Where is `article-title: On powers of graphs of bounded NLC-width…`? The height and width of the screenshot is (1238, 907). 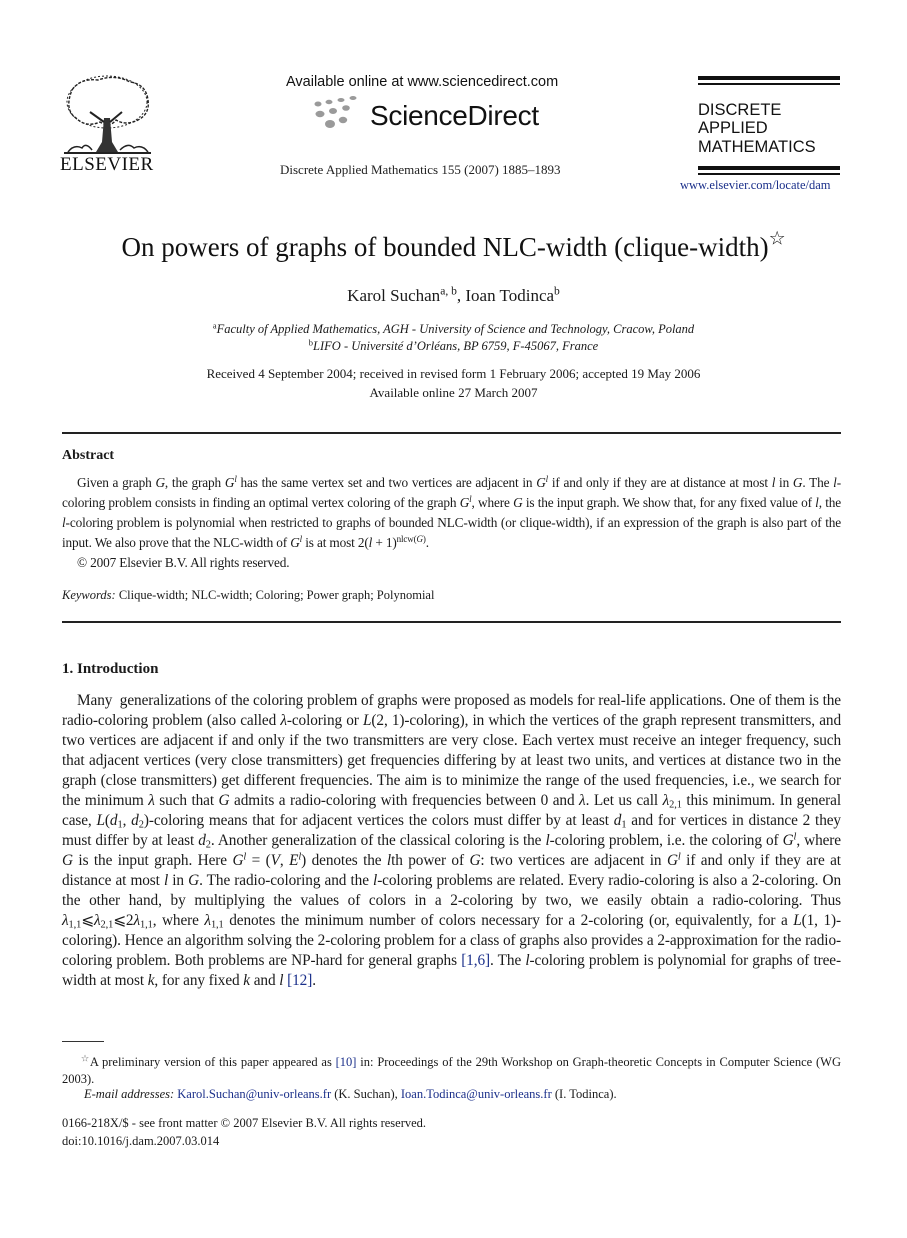
article-title: On powers of graphs of bounded NLC-width… is located at coordinates (453, 246).